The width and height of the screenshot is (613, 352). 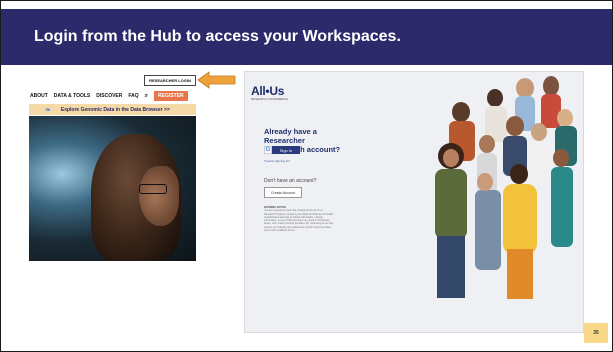 What do you see at coordinates (109, 96) in the screenshot?
I see `nav-discover: DISCOVER` at bounding box center [109, 96].